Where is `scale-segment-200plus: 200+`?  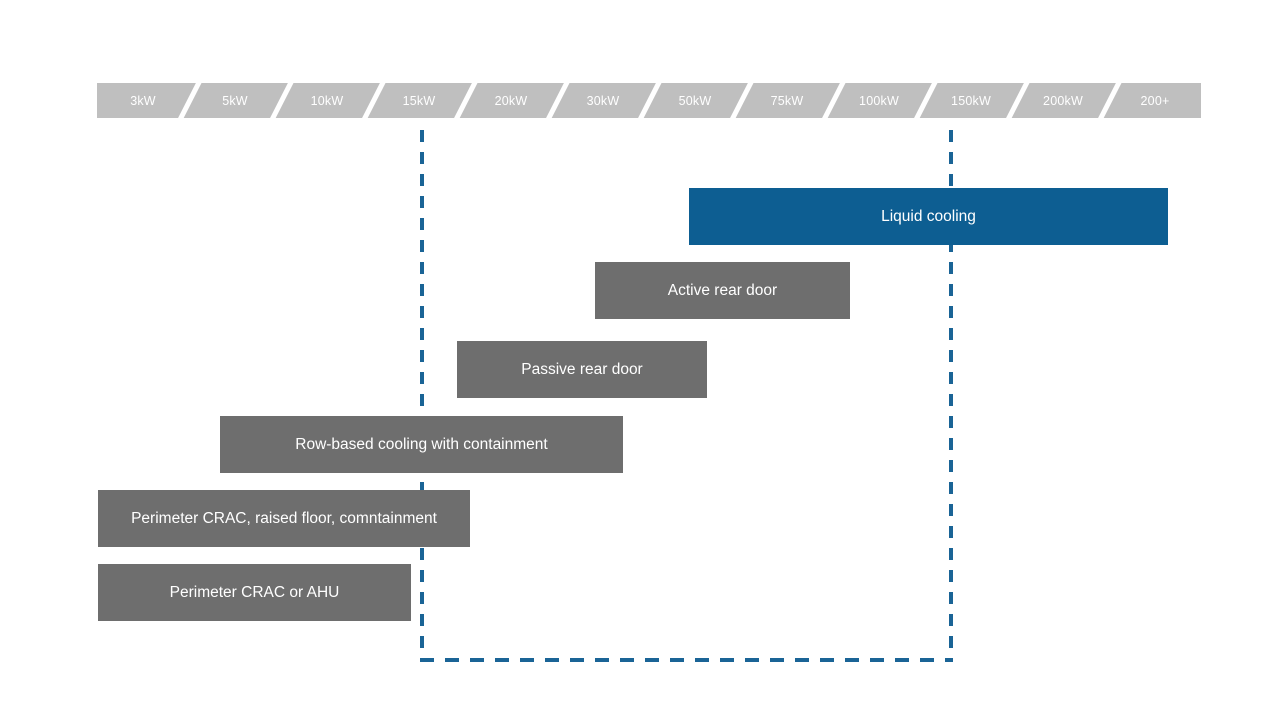 scale-segment-200plus: 200+ is located at coordinates (1155, 100).